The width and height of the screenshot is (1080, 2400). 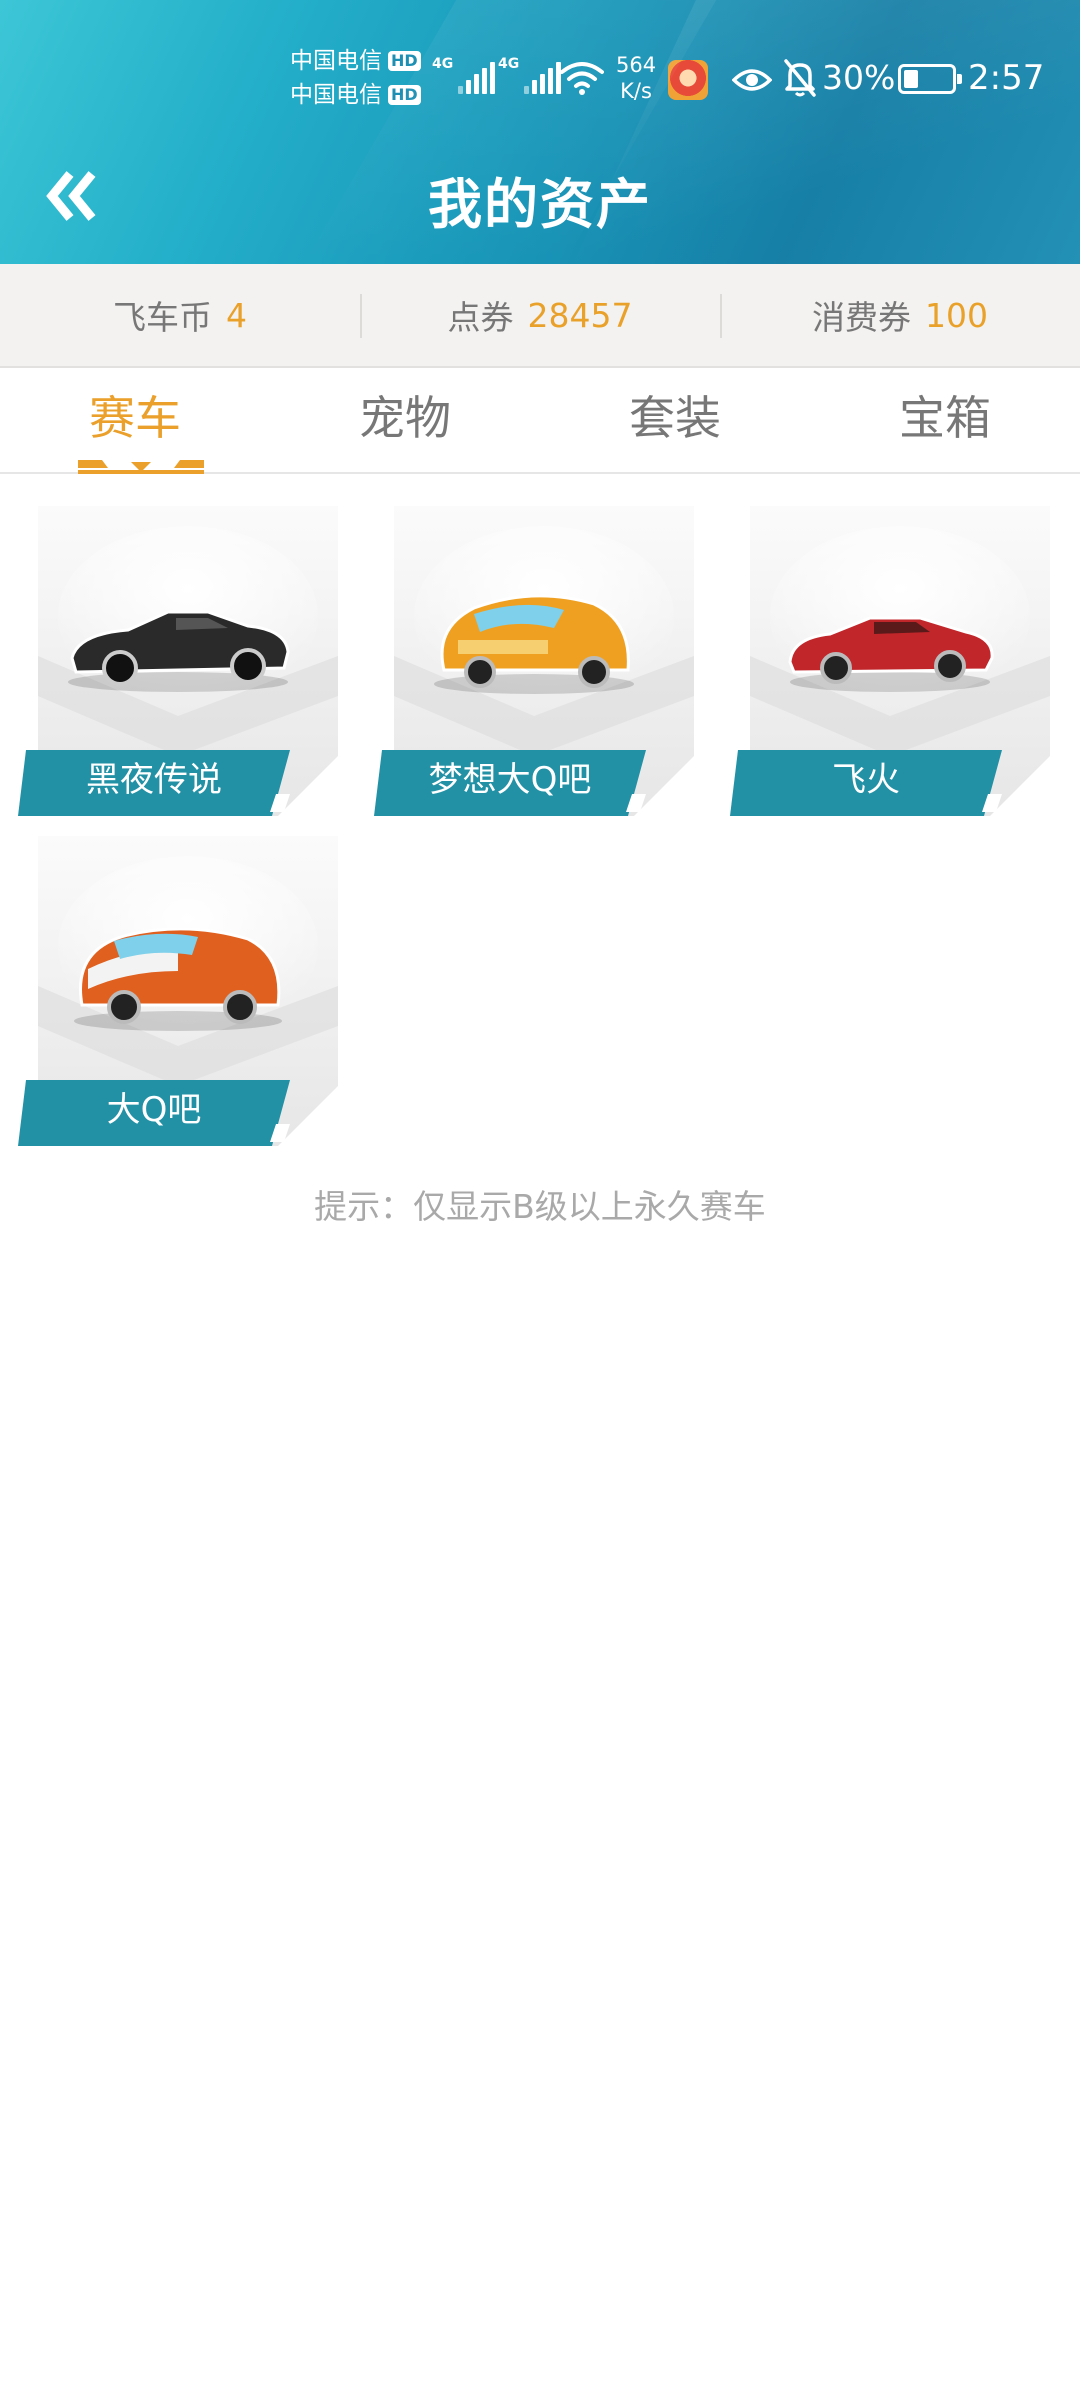 What do you see at coordinates (540, 204) in the screenshot?
I see `page-title: 我的资产` at bounding box center [540, 204].